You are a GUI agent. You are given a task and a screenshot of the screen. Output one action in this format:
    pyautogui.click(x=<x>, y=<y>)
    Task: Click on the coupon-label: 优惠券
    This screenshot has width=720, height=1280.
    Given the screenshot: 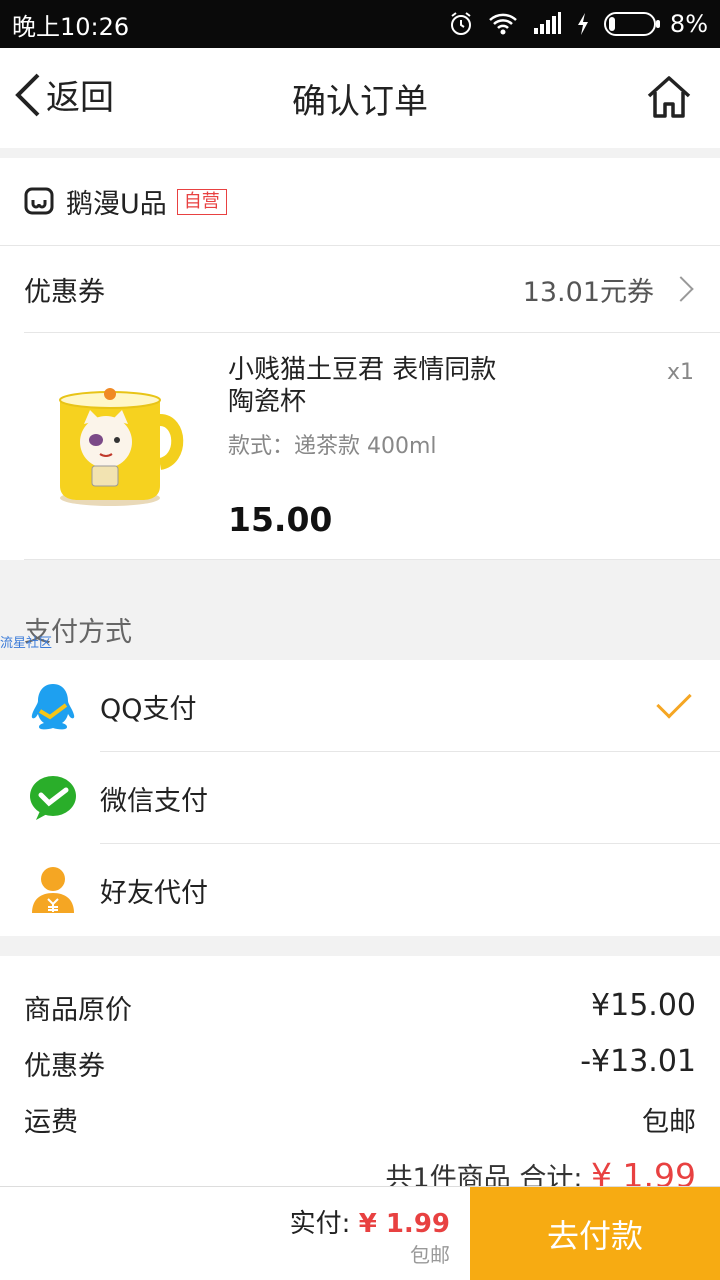 What is the action you would take?
    pyautogui.click(x=64, y=292)
    